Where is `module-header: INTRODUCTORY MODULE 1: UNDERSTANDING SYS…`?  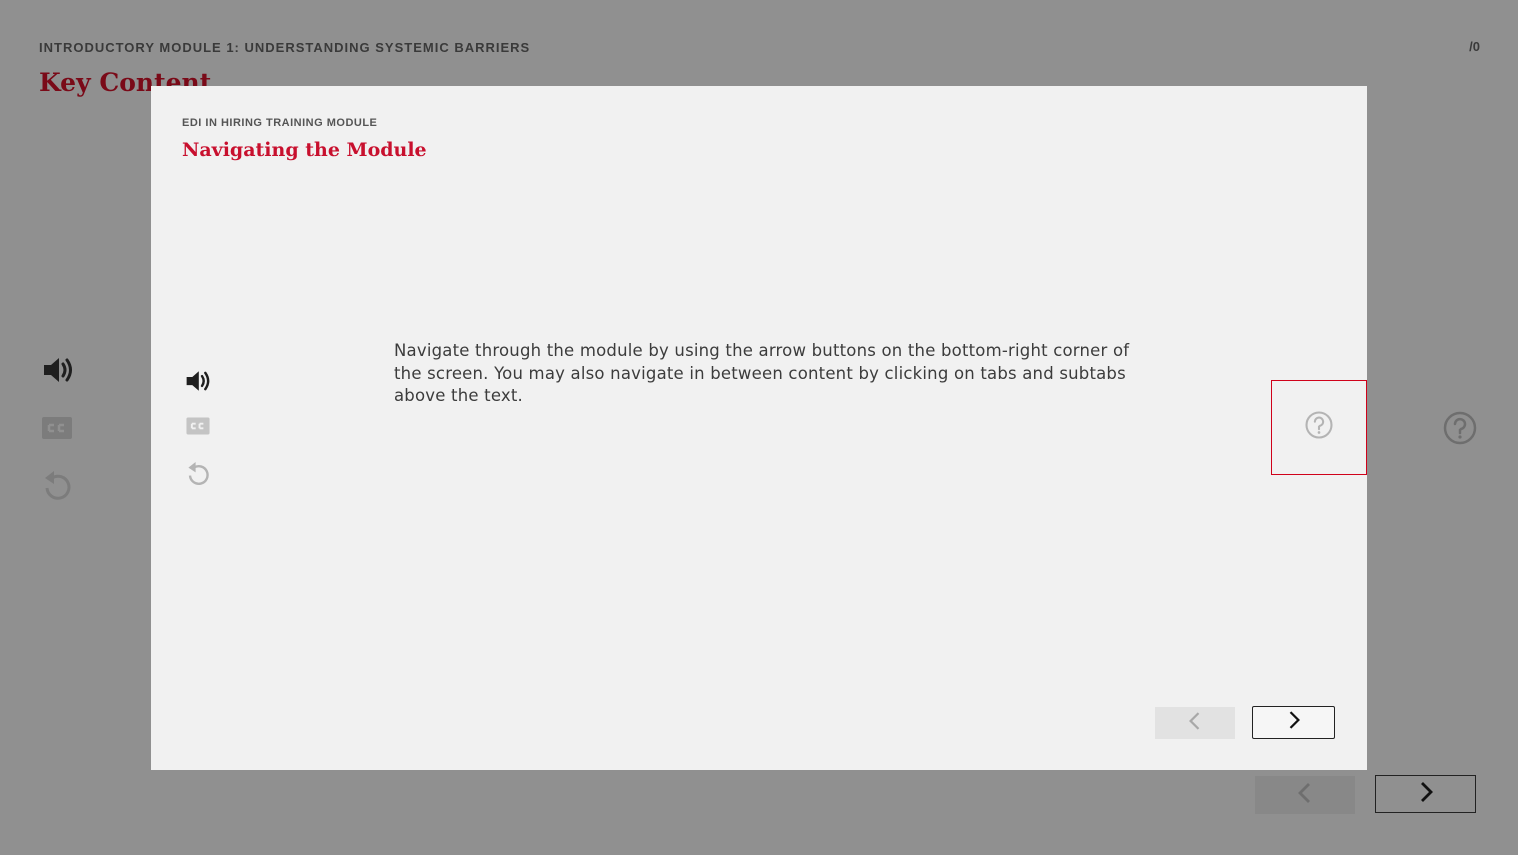 module-header: INTRODUCTORY MODULE 1: UNDERSTANDING SYS… is located at coordinates (285, 47).